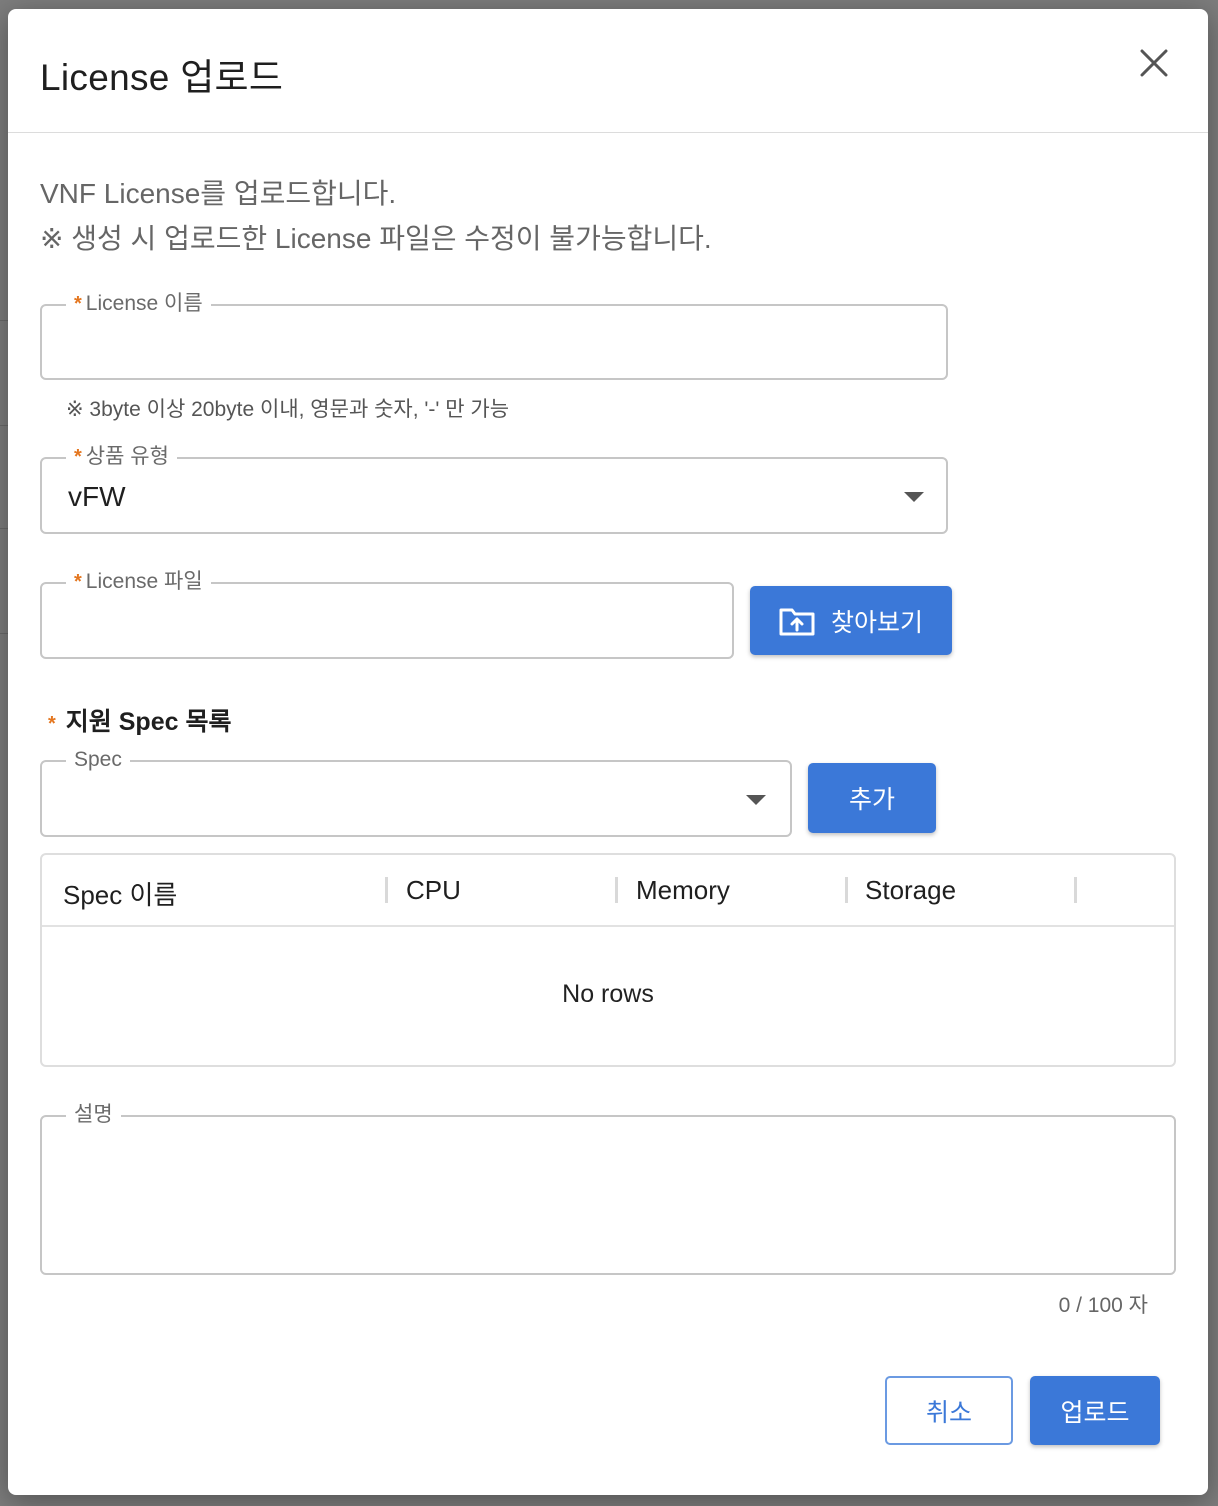 Image resolution: width=1218 pixels, height=1506 pixels. I want to click on description-field: 설명, so click(608, 1187).